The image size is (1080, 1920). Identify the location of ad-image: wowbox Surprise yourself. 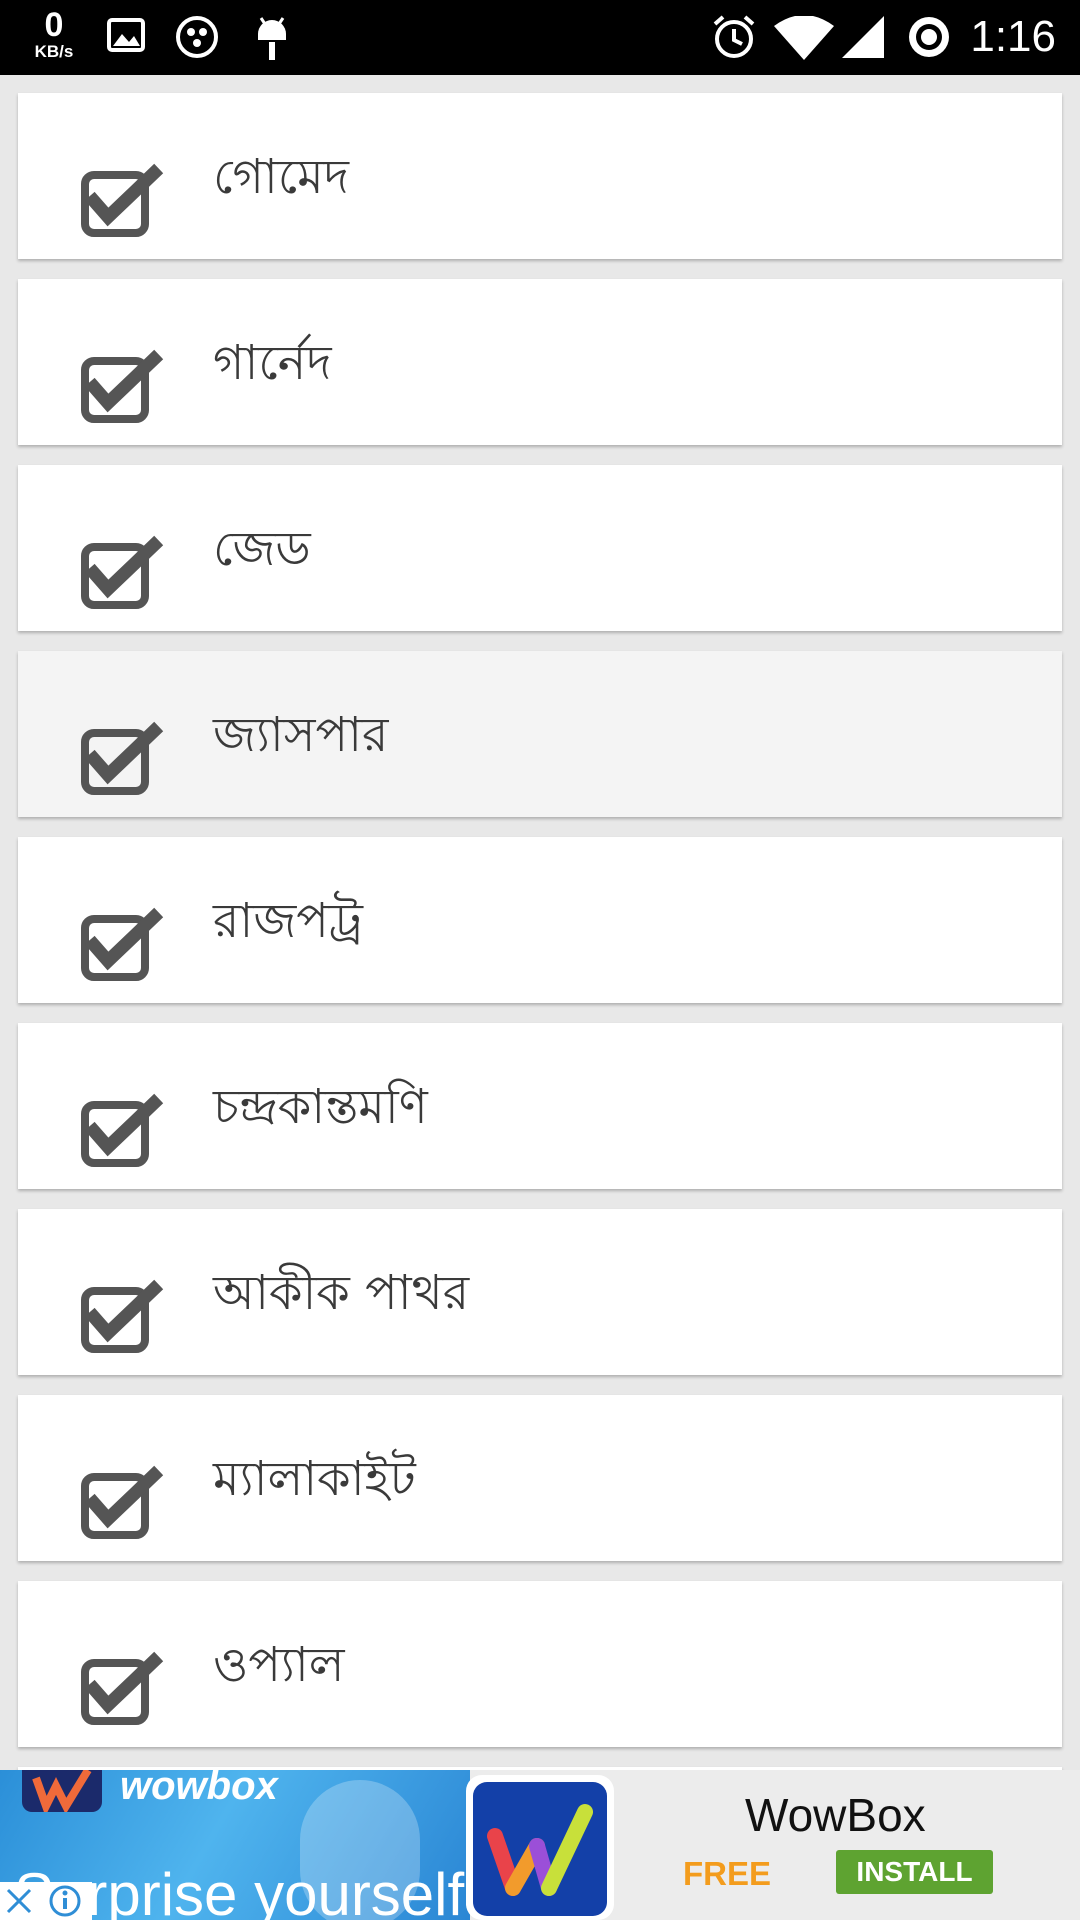
(235, 1845).